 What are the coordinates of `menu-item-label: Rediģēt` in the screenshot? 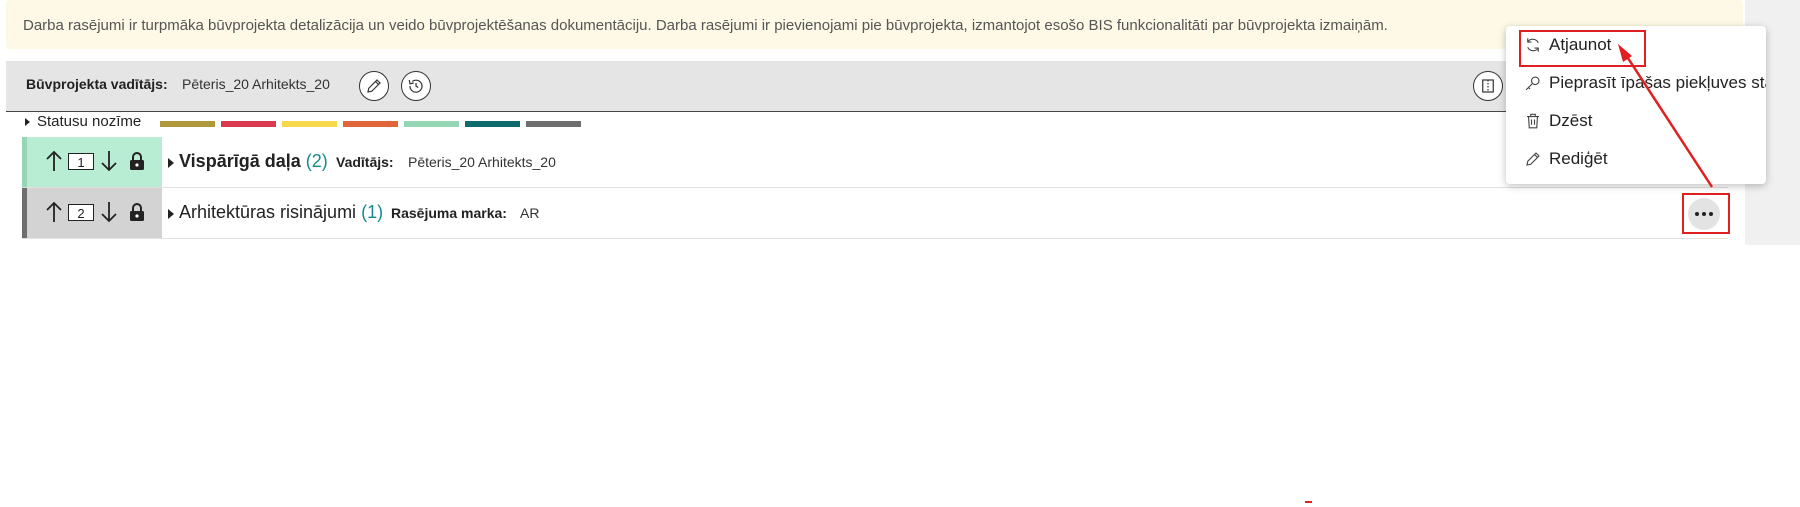 It's located at (1578, 158).